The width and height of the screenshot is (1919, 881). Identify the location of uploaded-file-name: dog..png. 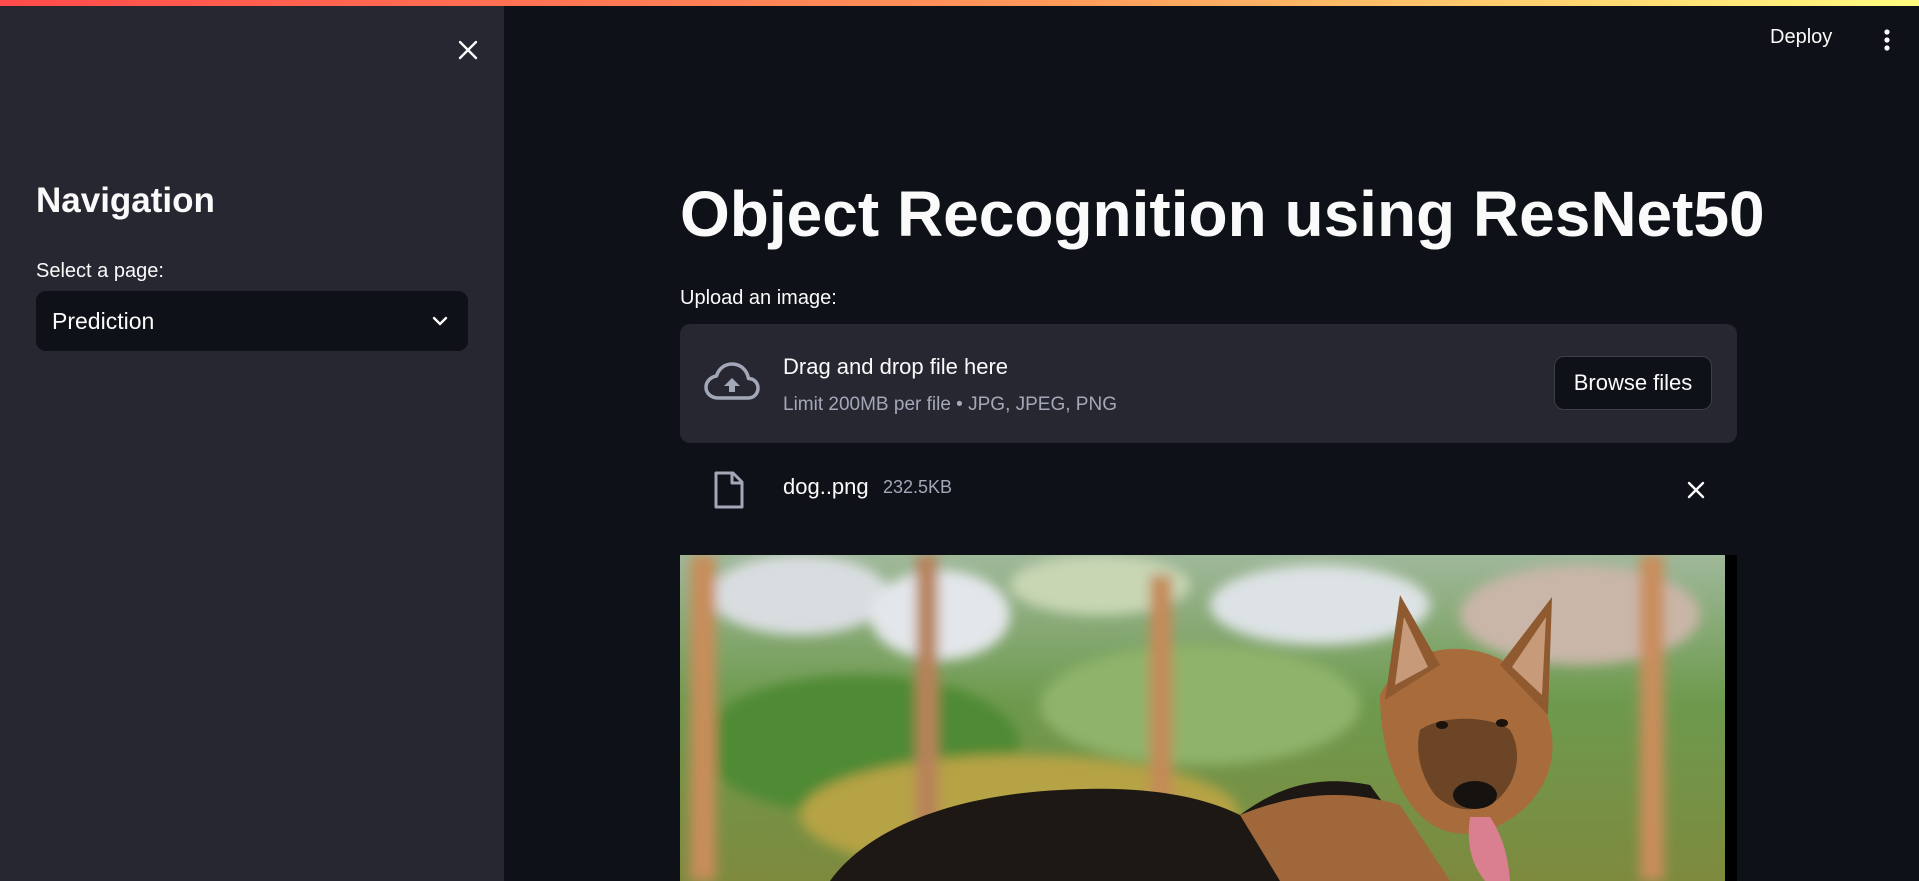
(826, 486).